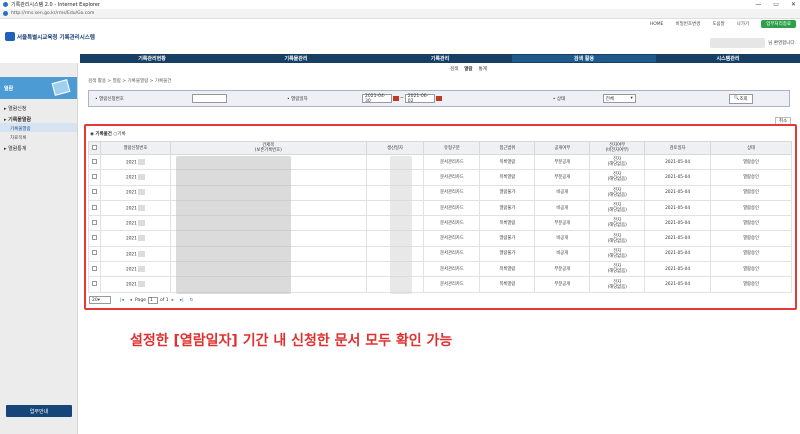 This screenshot has width=800, height=434. I want to click on window-controls: — ▭ ✕, so click(775, 4).